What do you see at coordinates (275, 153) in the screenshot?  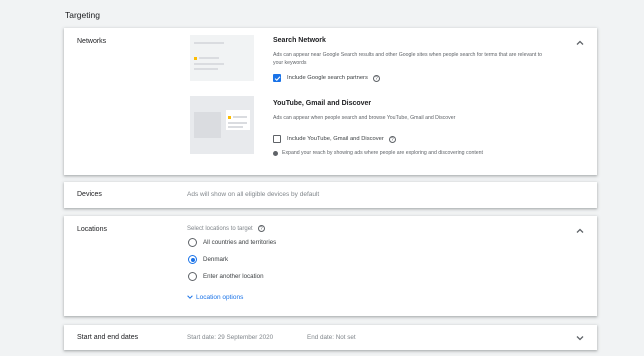 I see `info-dot-icon` at bounding box center [275, 153].